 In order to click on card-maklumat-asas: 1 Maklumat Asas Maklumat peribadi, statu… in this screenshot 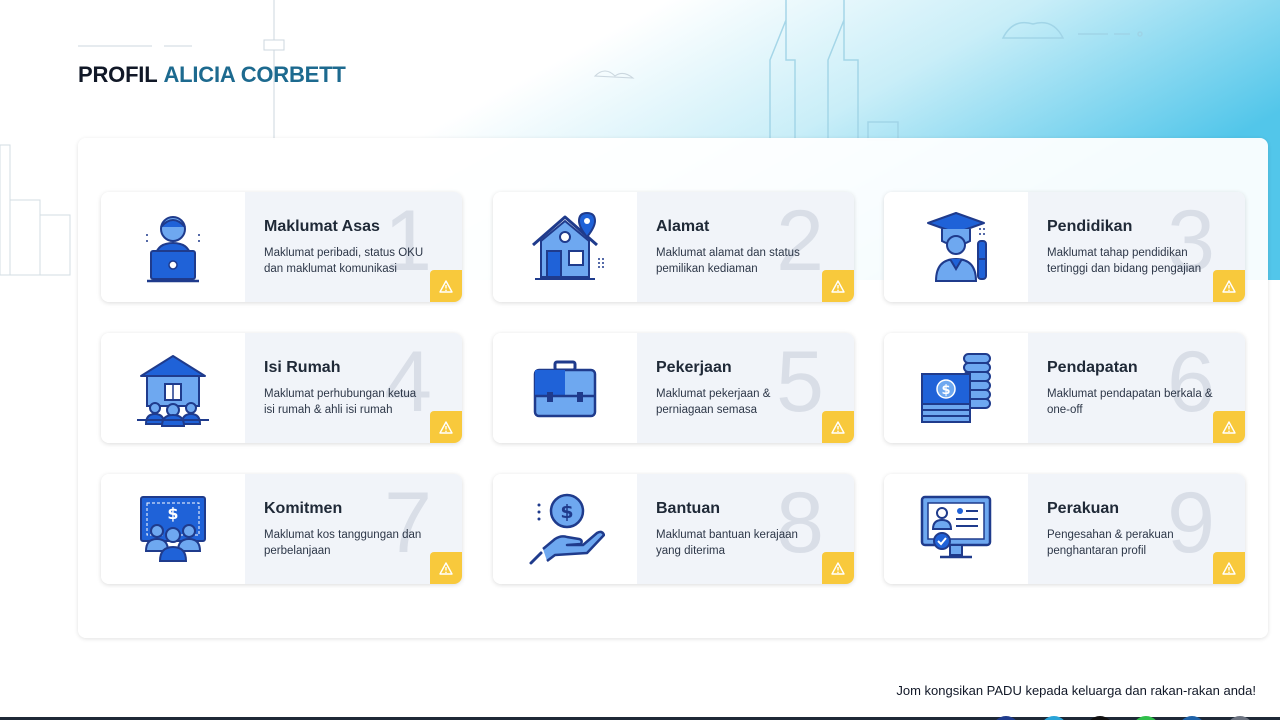, I will do `click(281, 247)`.